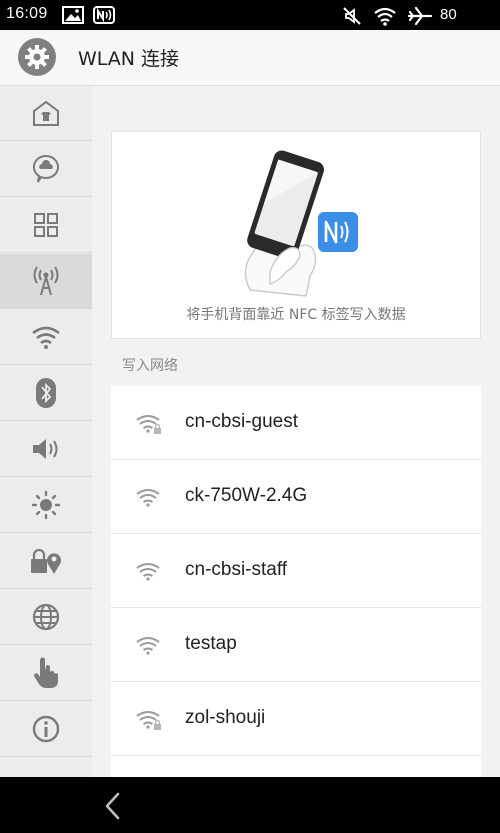 The height and width of the screenshot is (833, 500). I want to click on lock-location-icon, so click(46, 561).